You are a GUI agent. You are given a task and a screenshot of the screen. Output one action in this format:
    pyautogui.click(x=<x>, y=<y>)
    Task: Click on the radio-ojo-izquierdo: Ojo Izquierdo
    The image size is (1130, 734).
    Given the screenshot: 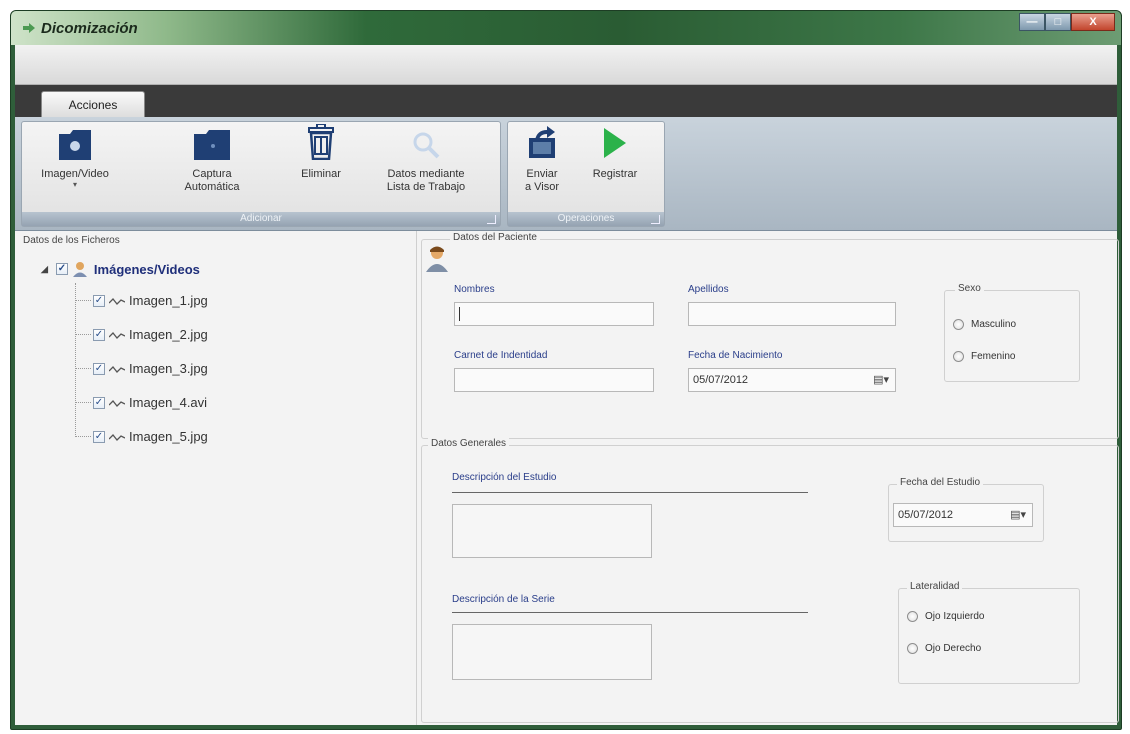 What is the action you would take?
    pyautogui.click(x=945, y=616)
    